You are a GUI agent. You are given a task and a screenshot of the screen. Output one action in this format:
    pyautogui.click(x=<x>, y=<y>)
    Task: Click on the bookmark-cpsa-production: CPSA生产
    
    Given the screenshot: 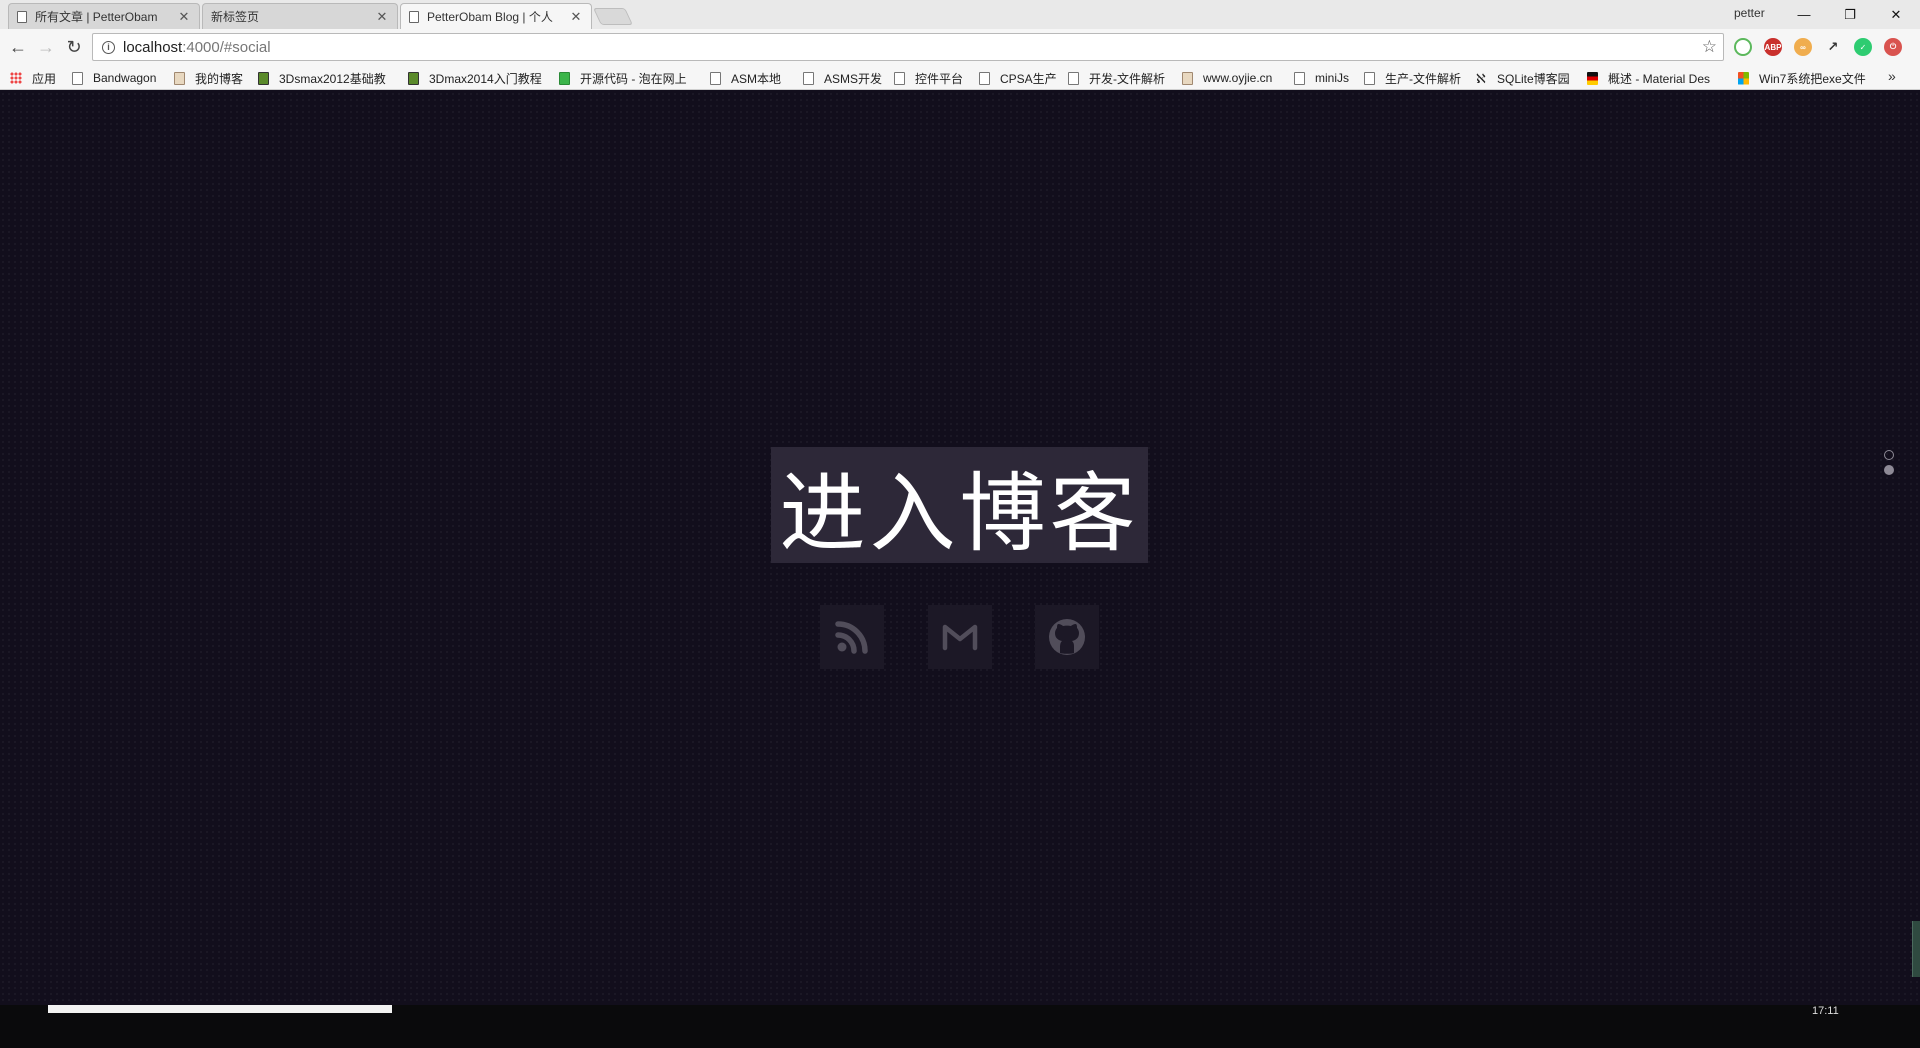 What is the action you would take?
    pyautogui.click(x=1023, y=78)
    